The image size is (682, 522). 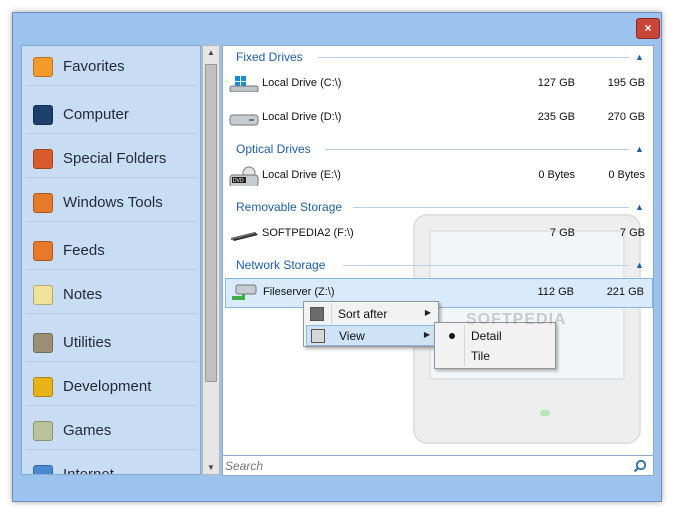 What do you see at coordinates (43, 203) in the screenshot?
I see `tools-icon` at bounding box center [43, 203].